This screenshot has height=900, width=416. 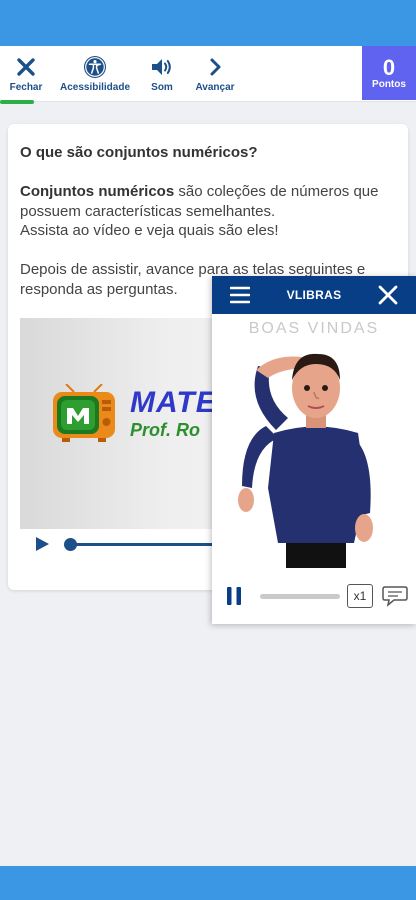 What do you see at coordinates (234, 596) in the screenshot?
I see `pause-icon` at bounding box center [234, 596].